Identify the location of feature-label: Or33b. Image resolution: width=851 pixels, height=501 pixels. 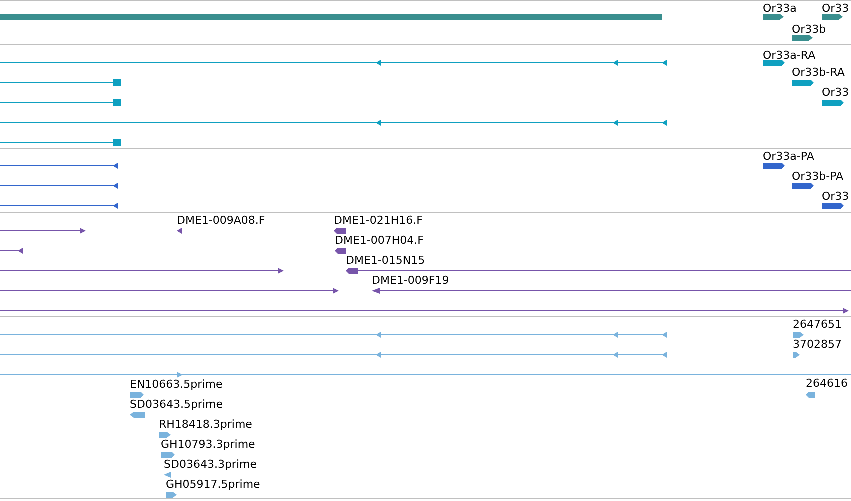
(809, 29).